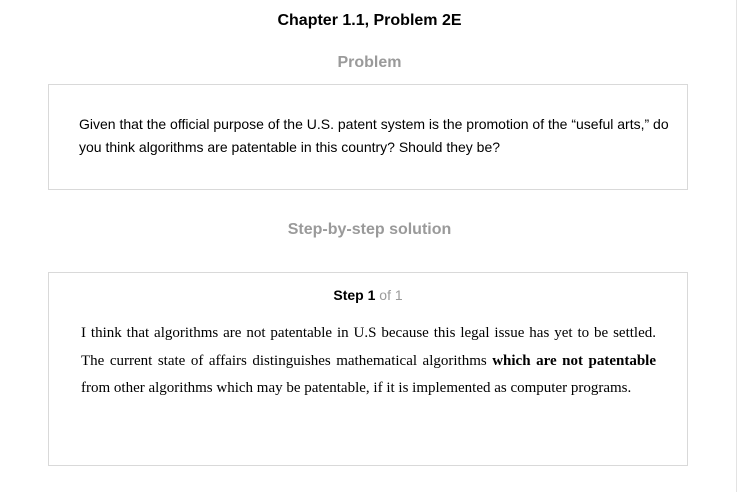  What do you see at coordinates (348, 295) in the screenshot?
I see `step-label: Step` at bounding box center [348, 295].